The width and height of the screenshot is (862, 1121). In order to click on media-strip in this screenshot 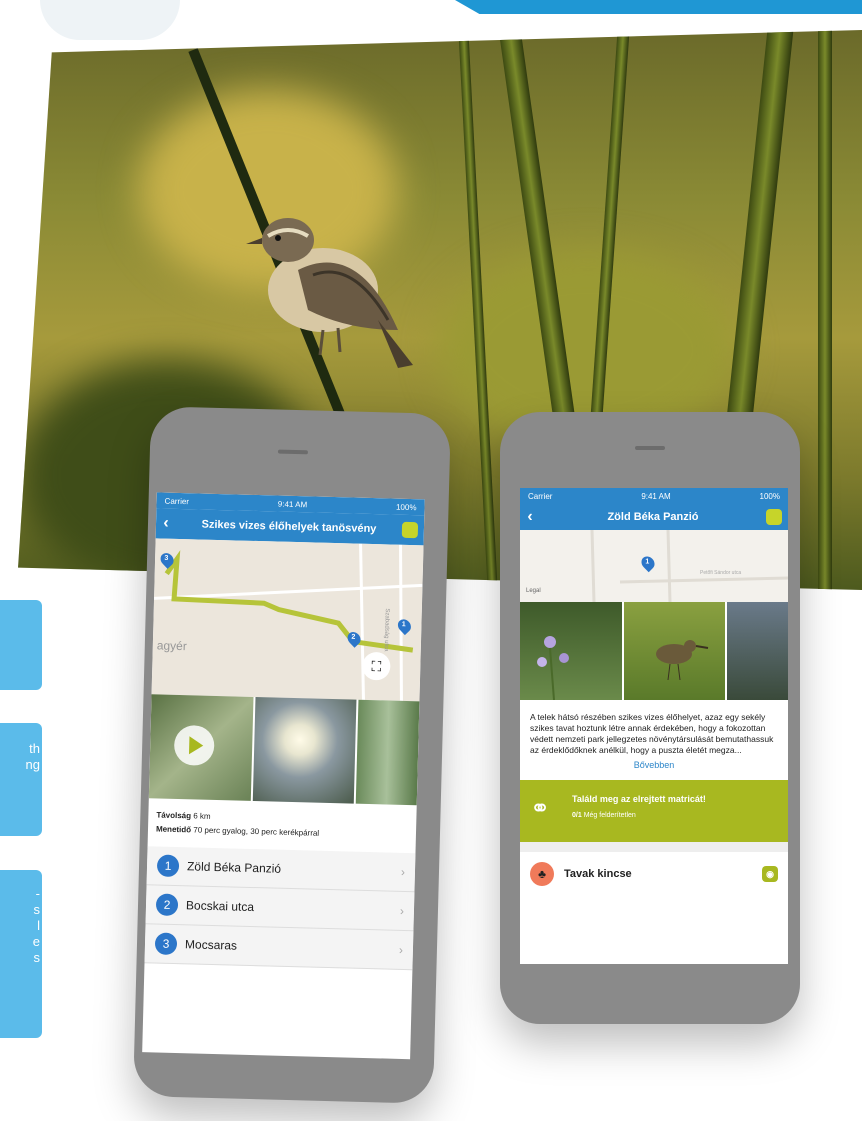, I will do `click(284, 750)`.